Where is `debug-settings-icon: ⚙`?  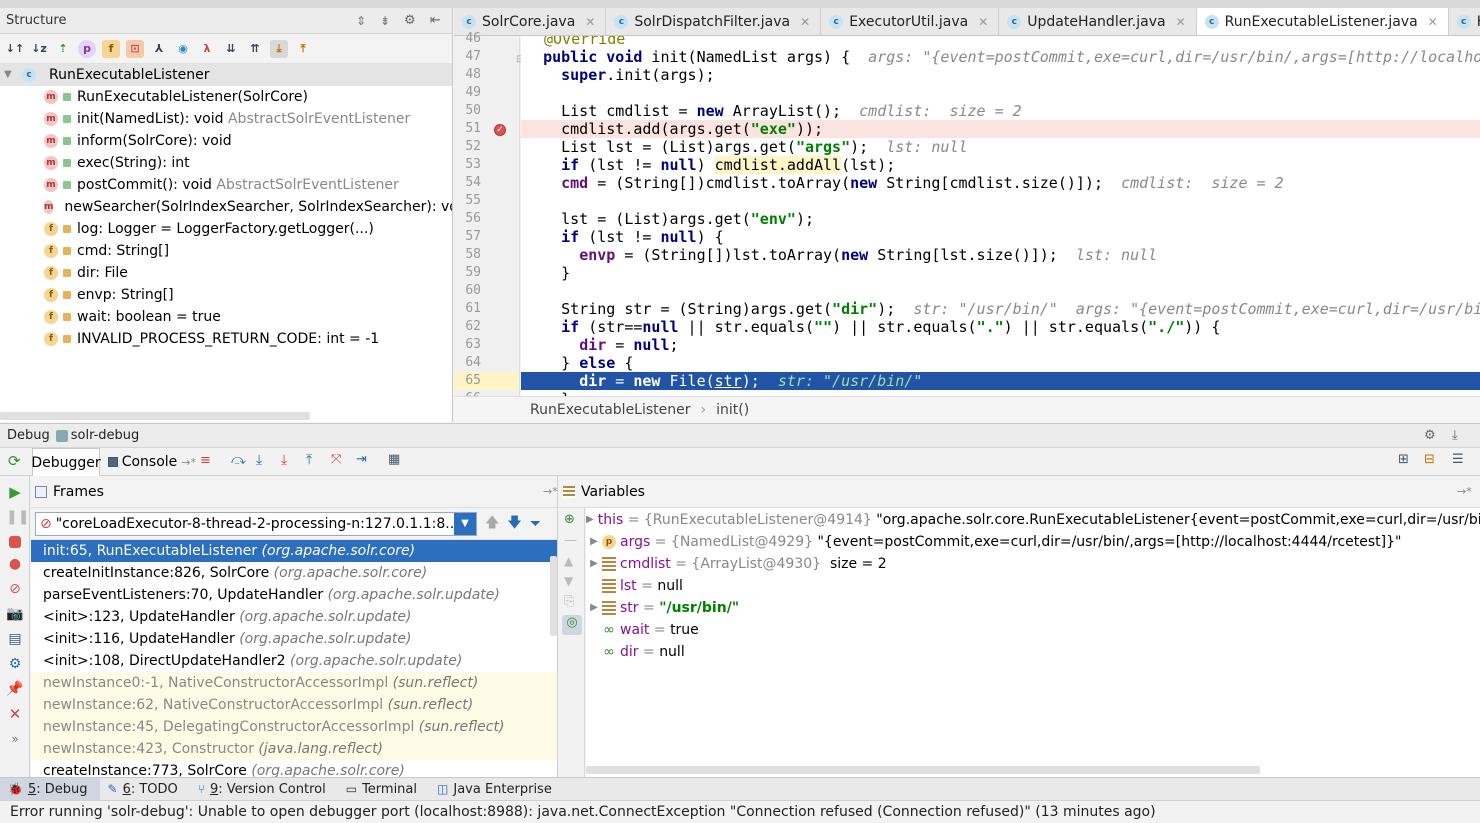
debug-settings-icon: ⚙ is located at coordinates (1430, 435).